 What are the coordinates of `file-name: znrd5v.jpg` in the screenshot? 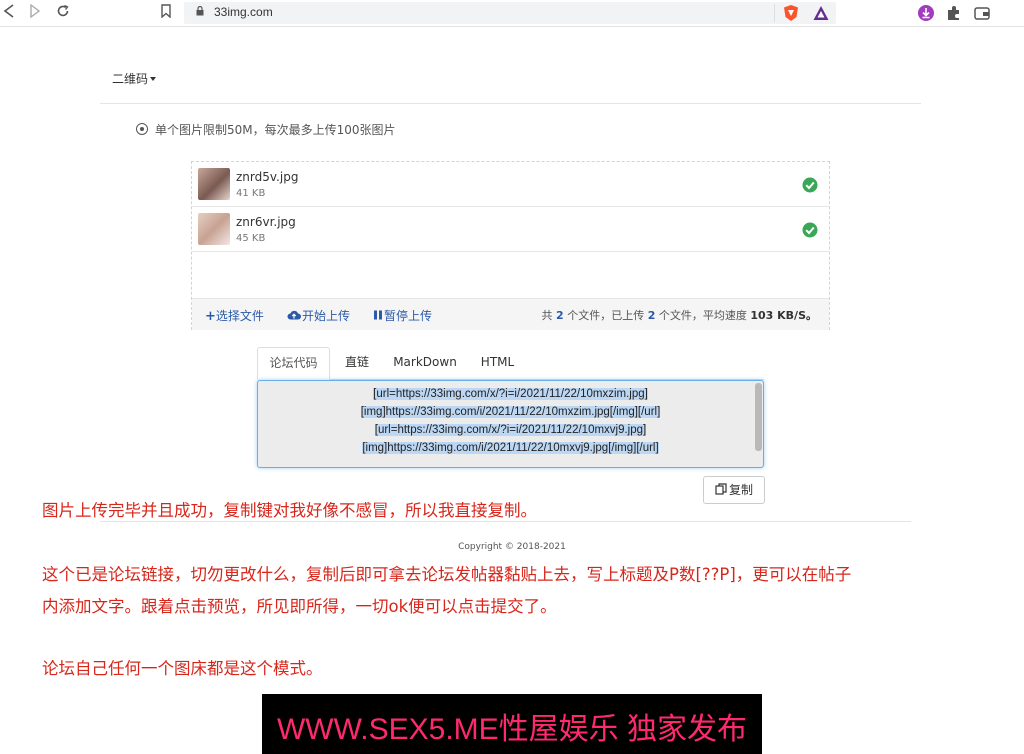 It's located at (267, 177).